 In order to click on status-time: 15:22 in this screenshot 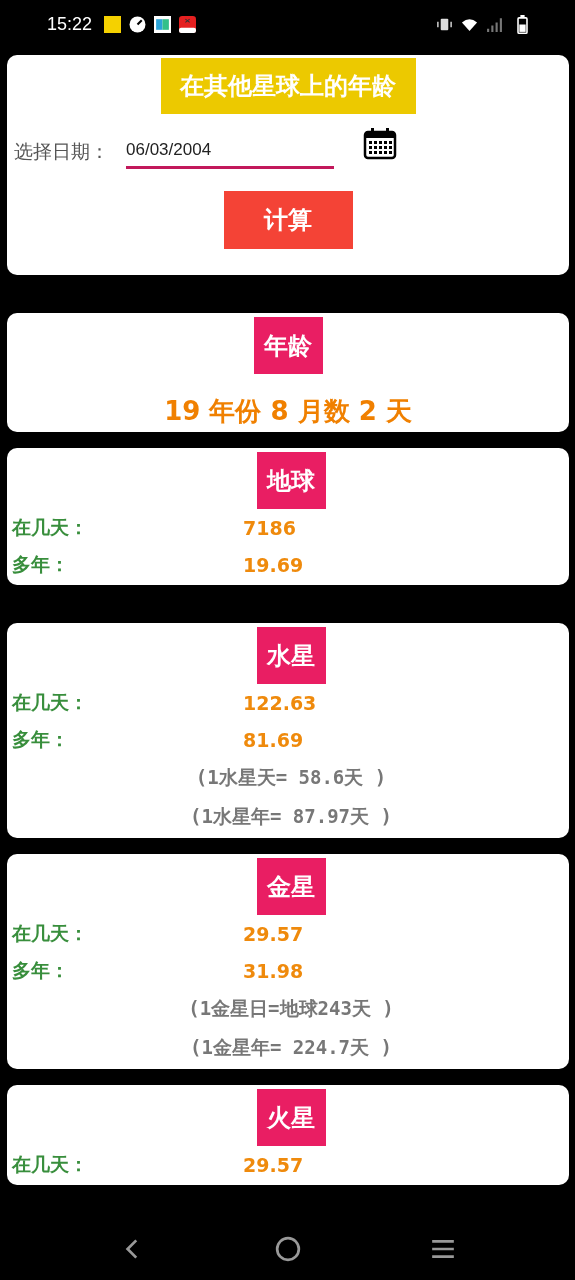, I will do `click(70, 24)`.